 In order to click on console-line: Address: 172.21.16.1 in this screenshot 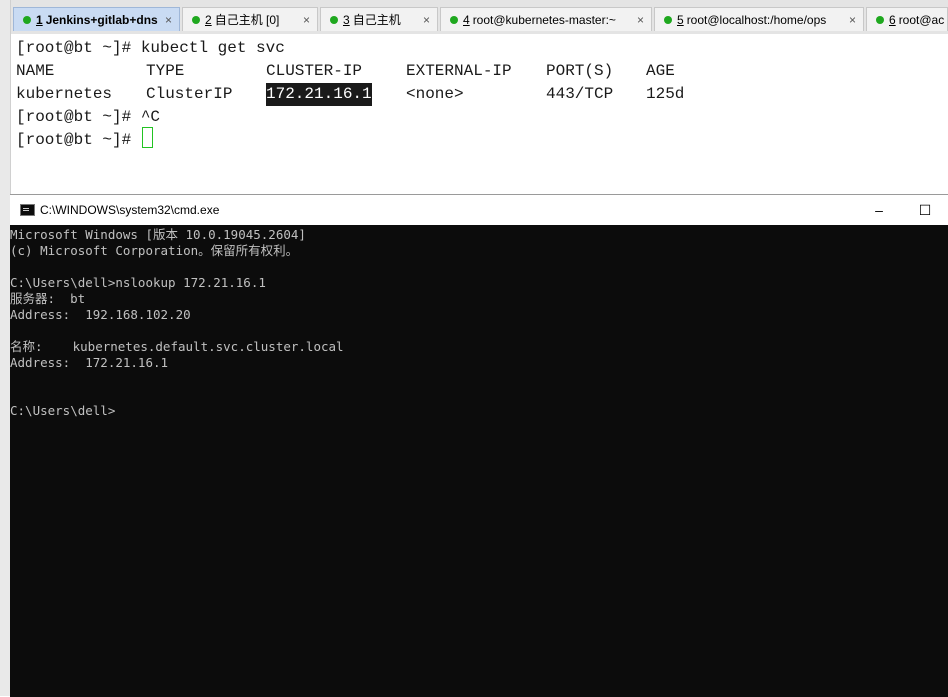, I will do `click(89, 362)`.